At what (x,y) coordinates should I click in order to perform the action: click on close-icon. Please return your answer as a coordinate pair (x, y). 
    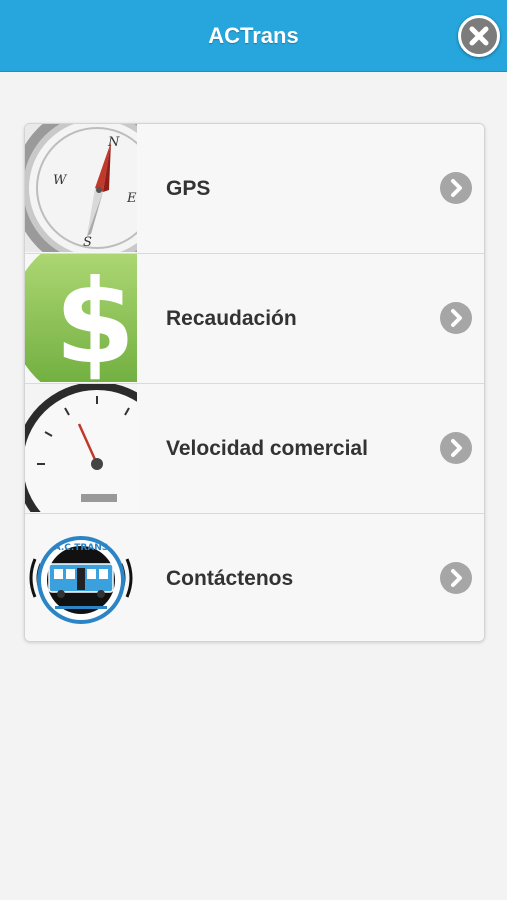
    Looking at the image, I should click on (479, 36).